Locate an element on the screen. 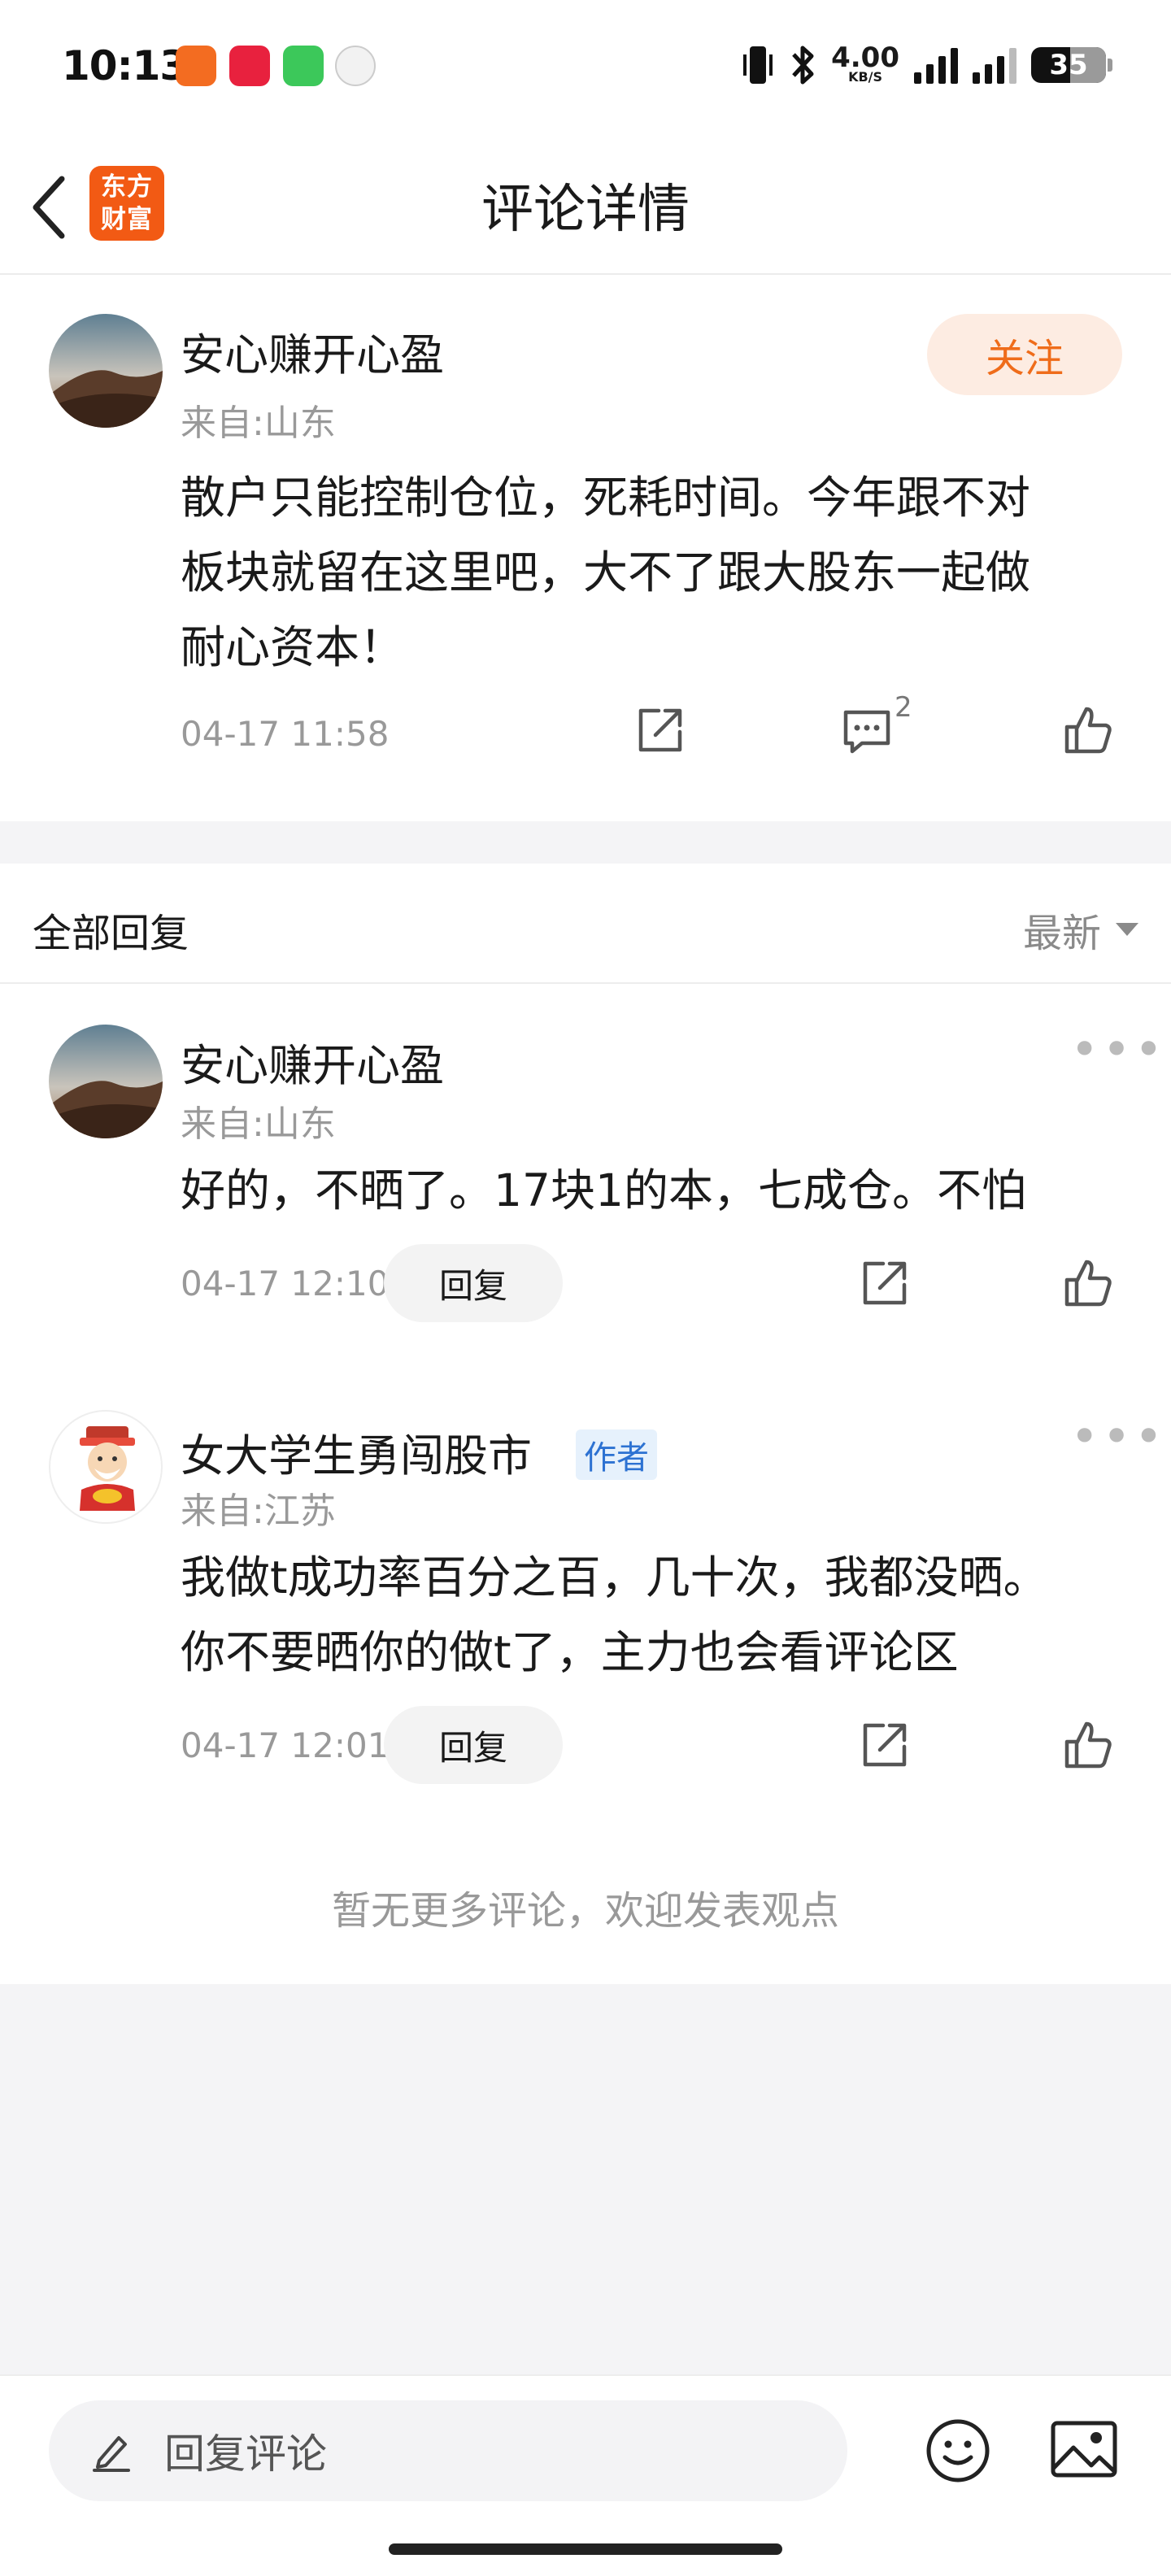 The width and height of the screenshot is (1171, 2576). sort-label: 最新 is located at coordinates (1062, 933).